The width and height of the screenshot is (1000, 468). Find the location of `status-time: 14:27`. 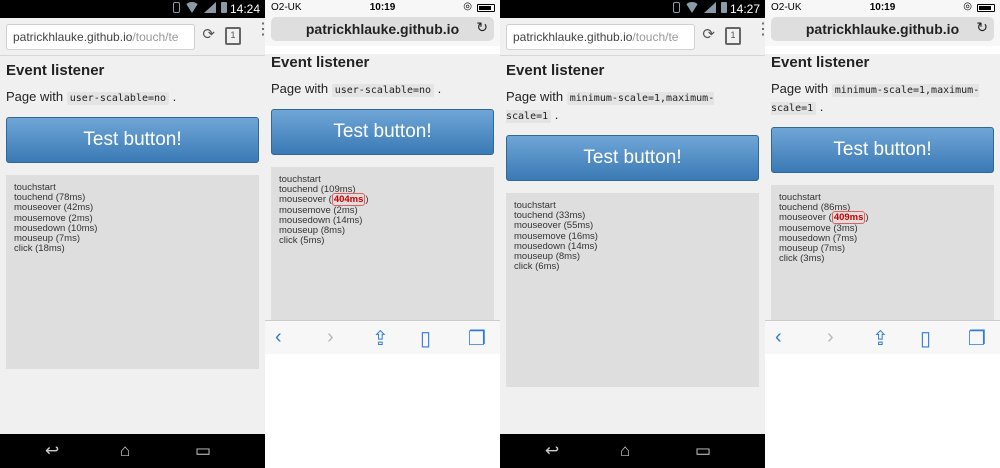

status-time: 14:27 is located at coordinates (744, 9).